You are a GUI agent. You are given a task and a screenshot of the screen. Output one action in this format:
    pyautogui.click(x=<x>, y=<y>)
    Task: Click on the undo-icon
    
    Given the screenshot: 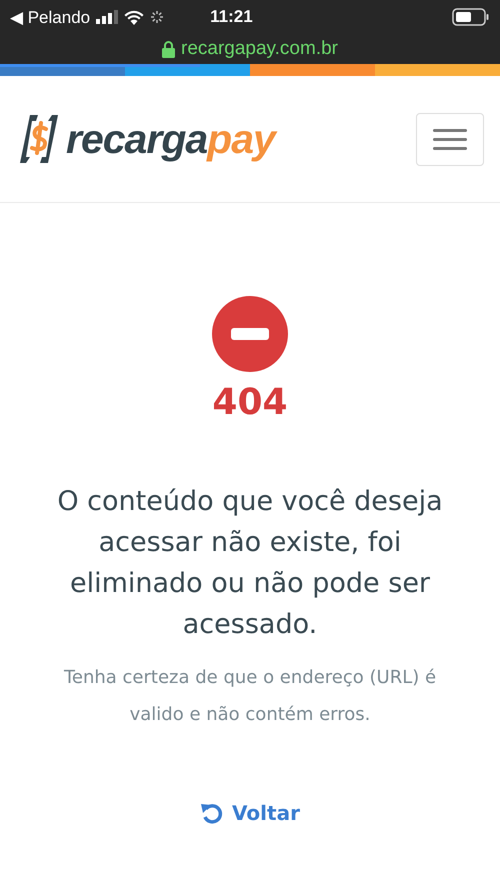 What is the action you would take?
    pyautogui.click(x=212, y=813)
    